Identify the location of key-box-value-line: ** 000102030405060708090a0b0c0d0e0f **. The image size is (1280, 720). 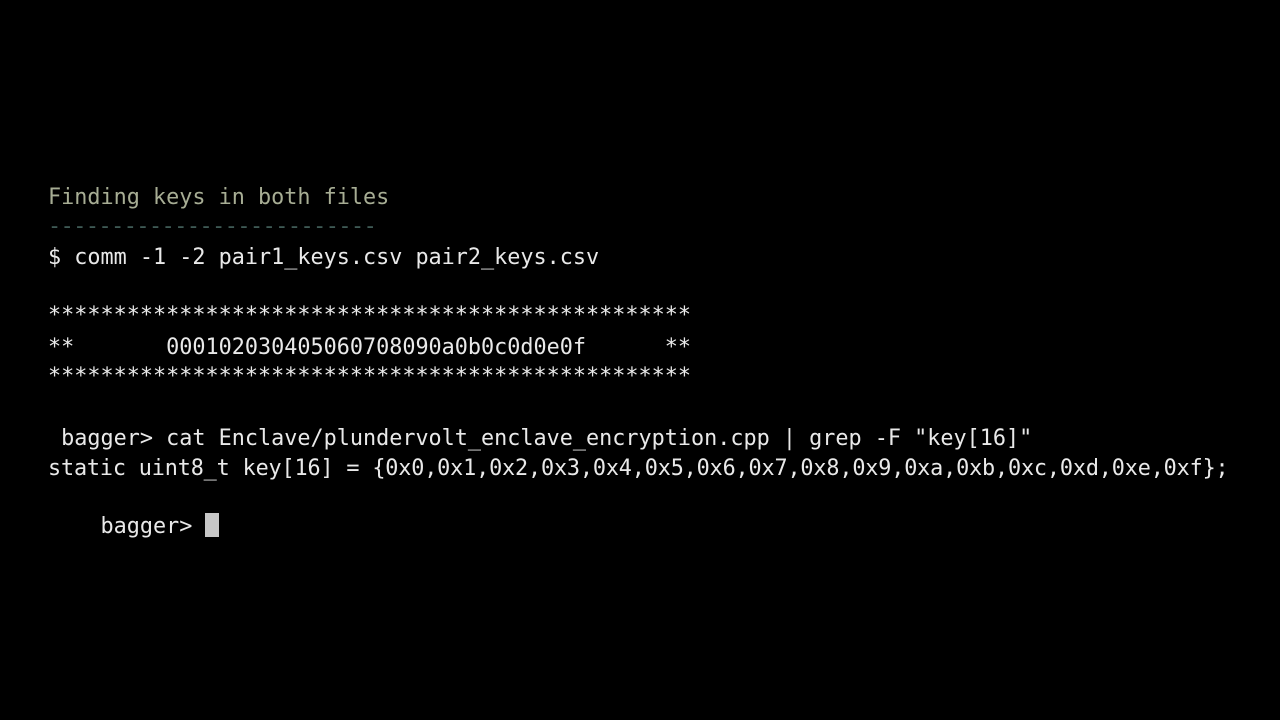
(370, 347).